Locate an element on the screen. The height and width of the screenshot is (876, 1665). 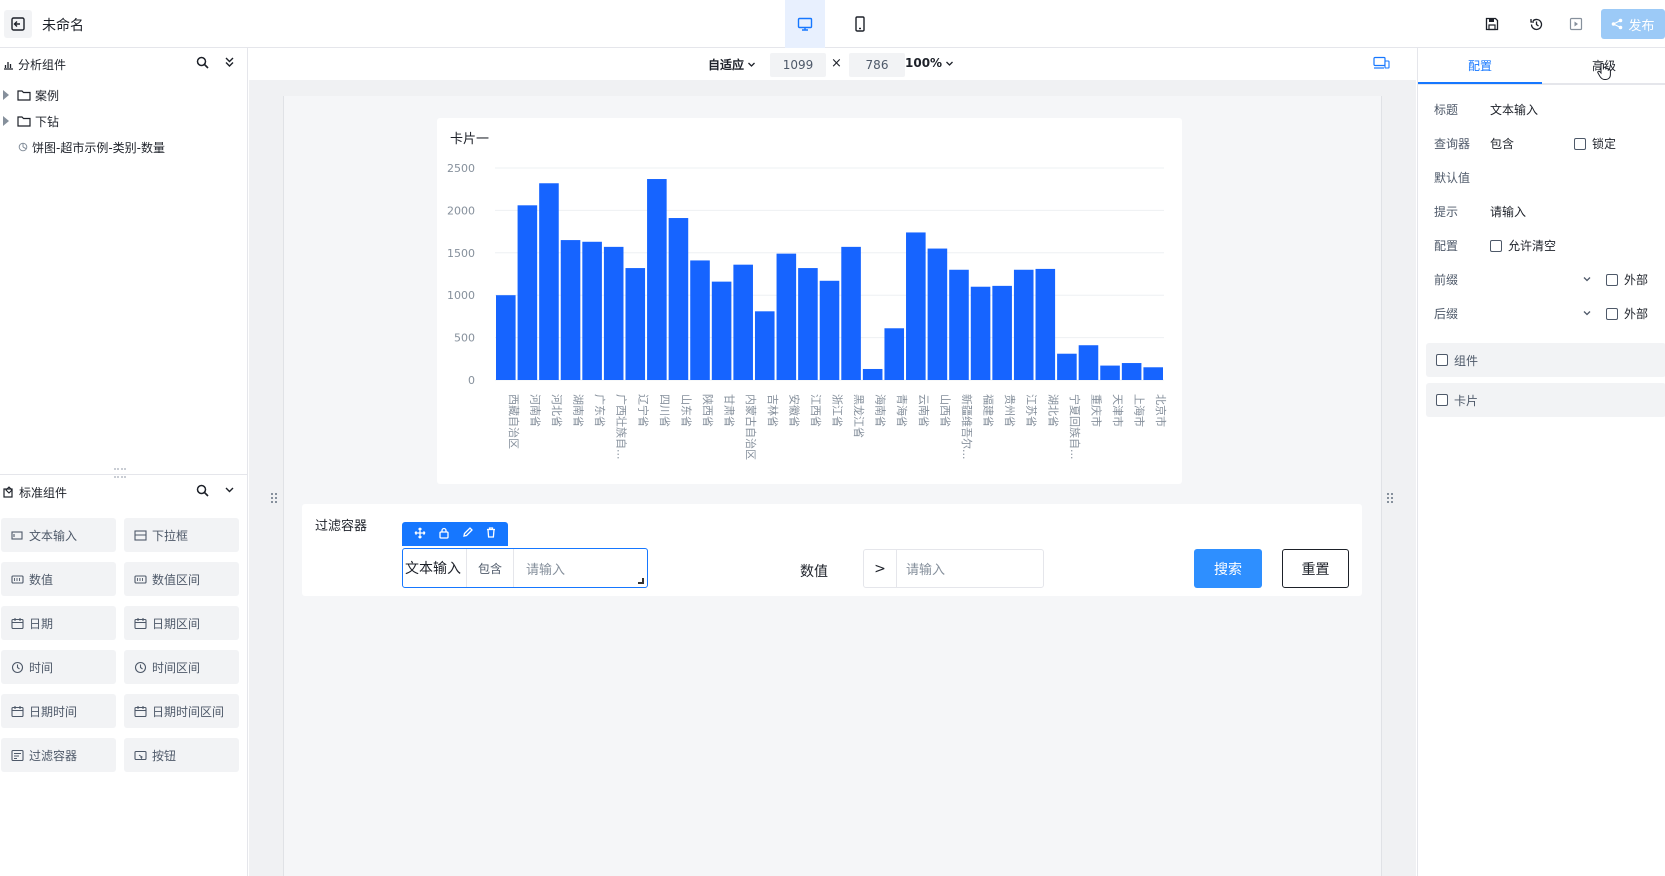
component-calendar-button: 日期区间 is located at coordinates (181, 623).